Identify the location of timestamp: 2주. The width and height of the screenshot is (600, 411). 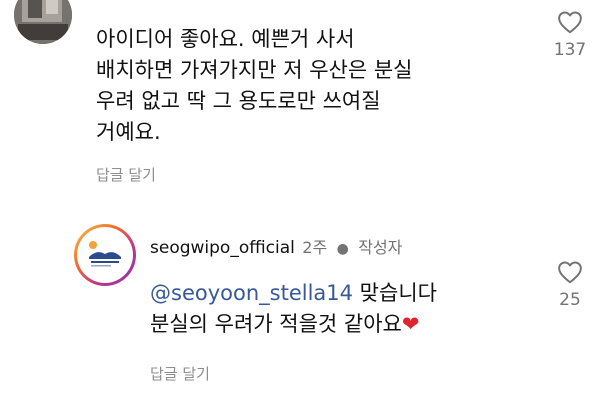
(315, 247).